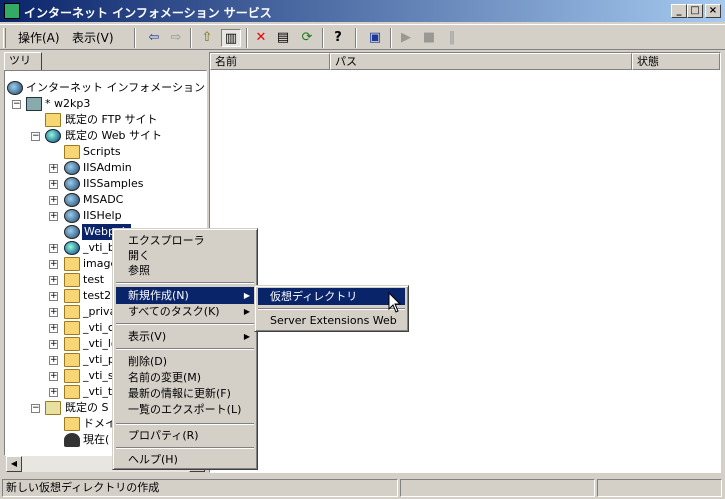 The height and width of the screenshot is (499, 725). What do you see at coordinates (4, 38) in the screenshot?
I see `toolbar-grip` at bounding box center [4, 38].